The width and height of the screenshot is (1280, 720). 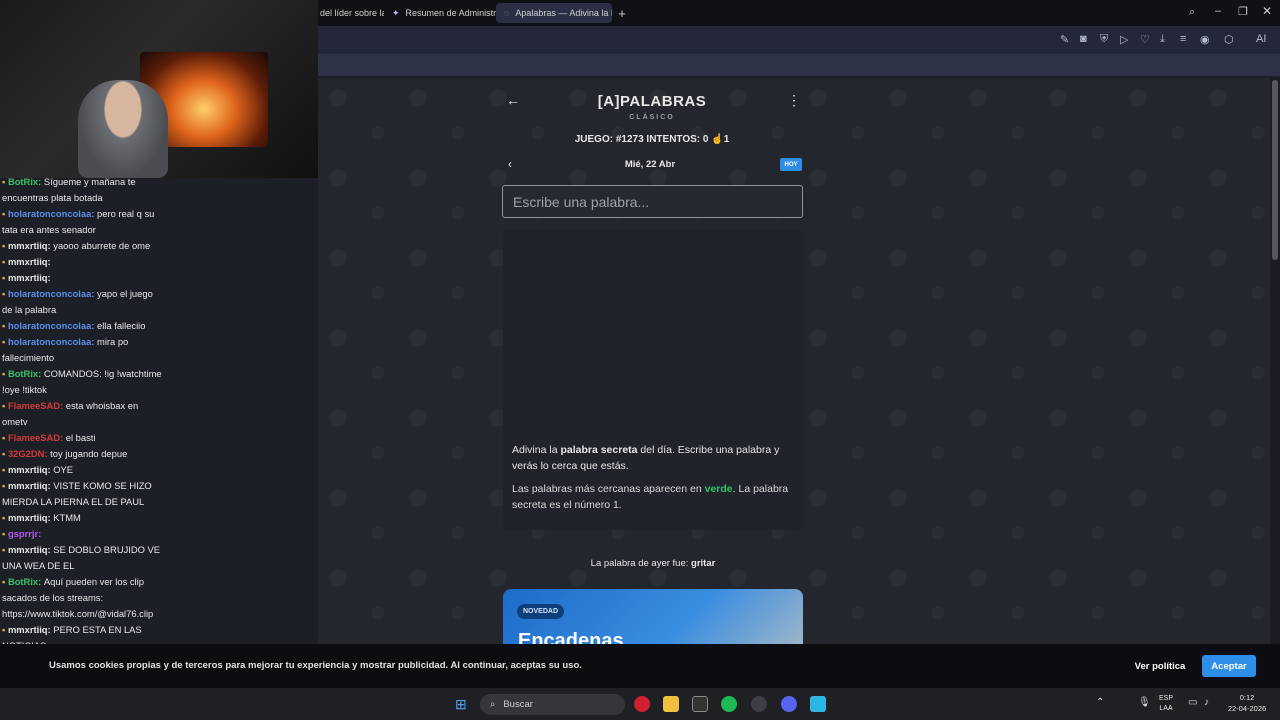 What do you see at coordinates (1275, 170) in the screenshot?
I see `scrollbar-thumb` at bounding box center [1275, 170].